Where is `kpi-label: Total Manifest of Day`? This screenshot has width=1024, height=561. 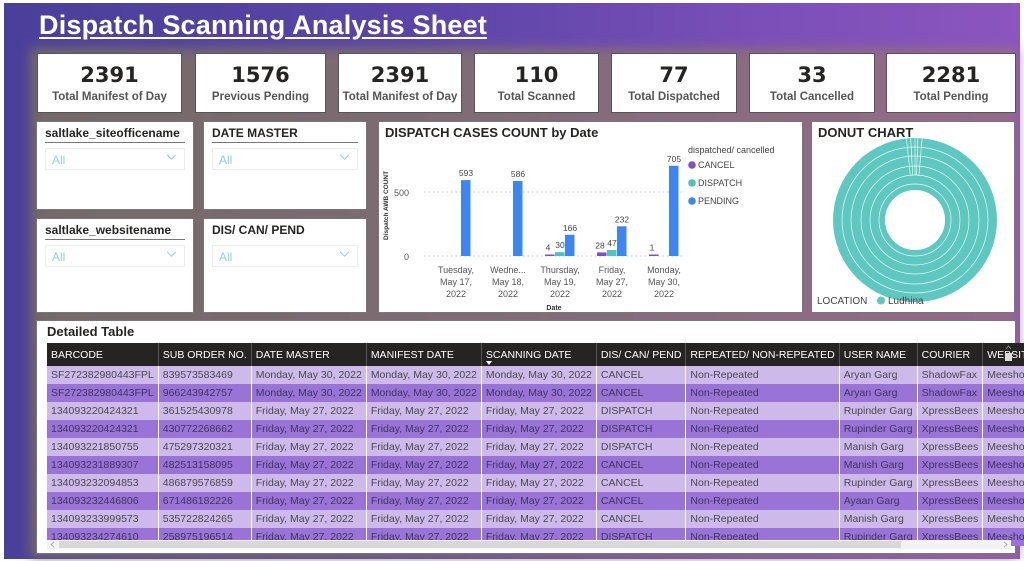 kpi-label: Total Manifest of Day is located at coordinates (109, 97).